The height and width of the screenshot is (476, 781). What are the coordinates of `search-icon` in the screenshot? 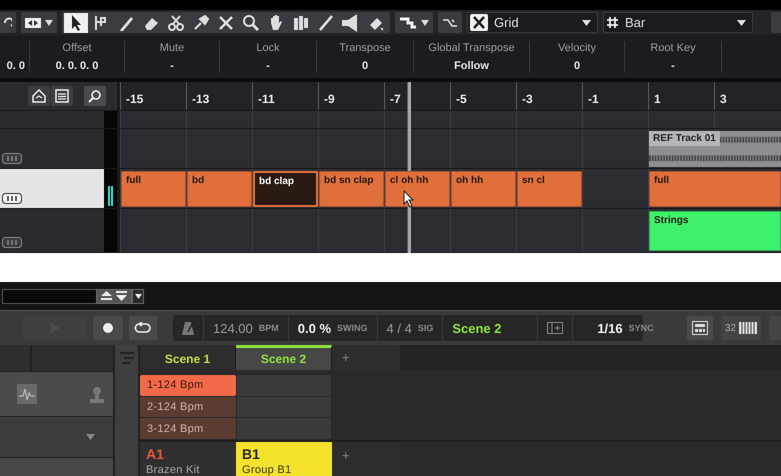 It's located at (95, 96).